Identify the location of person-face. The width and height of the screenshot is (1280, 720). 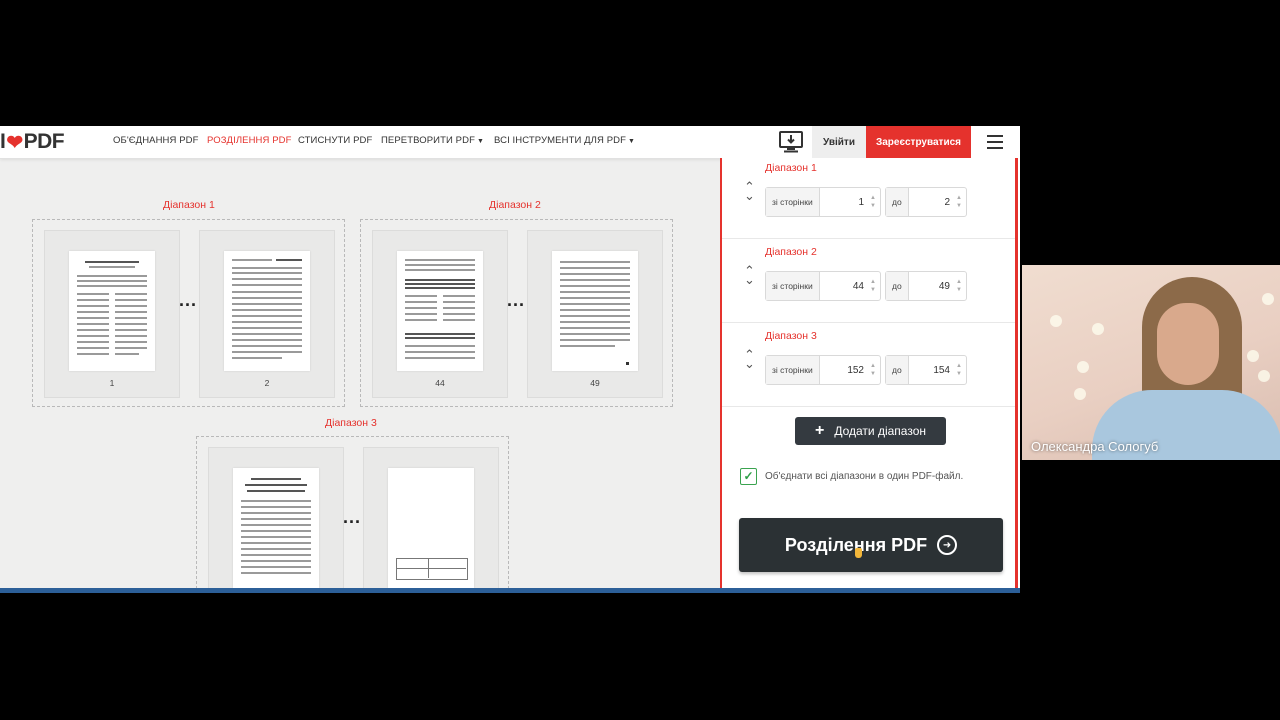
(1188, 344).